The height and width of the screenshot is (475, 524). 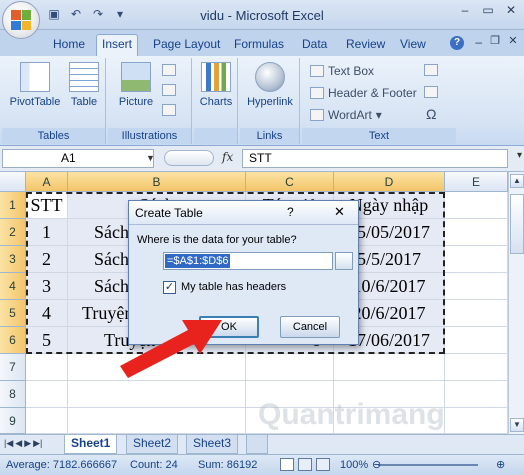 What do you see at coordinates (339, 212) in the screenshot?
I see `dialog-close-icon: ✕` at bounding box center [339, 212].